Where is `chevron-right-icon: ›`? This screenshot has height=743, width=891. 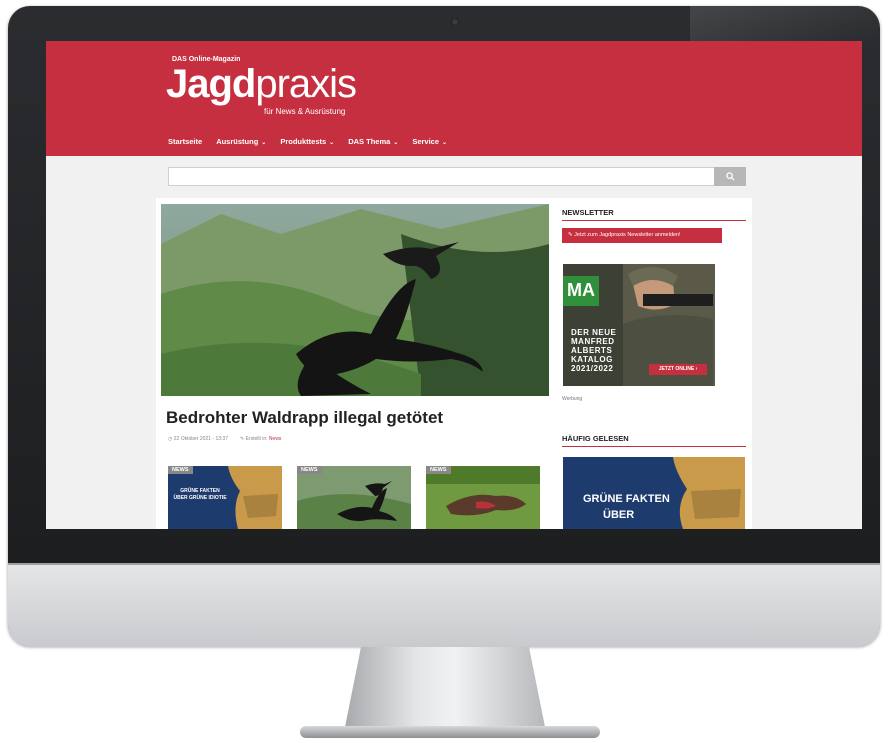
chevron-right-icon: › is located at coordinates (696, 369).